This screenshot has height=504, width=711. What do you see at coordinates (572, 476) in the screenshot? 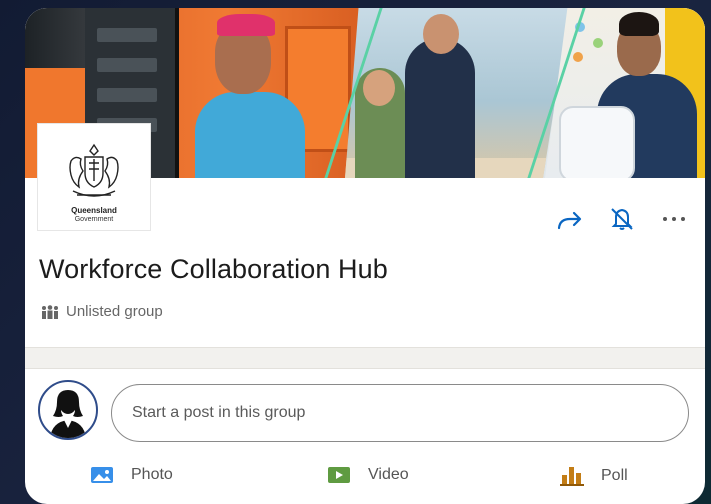
I see `poll-icon` at bounding box center [572, 476].